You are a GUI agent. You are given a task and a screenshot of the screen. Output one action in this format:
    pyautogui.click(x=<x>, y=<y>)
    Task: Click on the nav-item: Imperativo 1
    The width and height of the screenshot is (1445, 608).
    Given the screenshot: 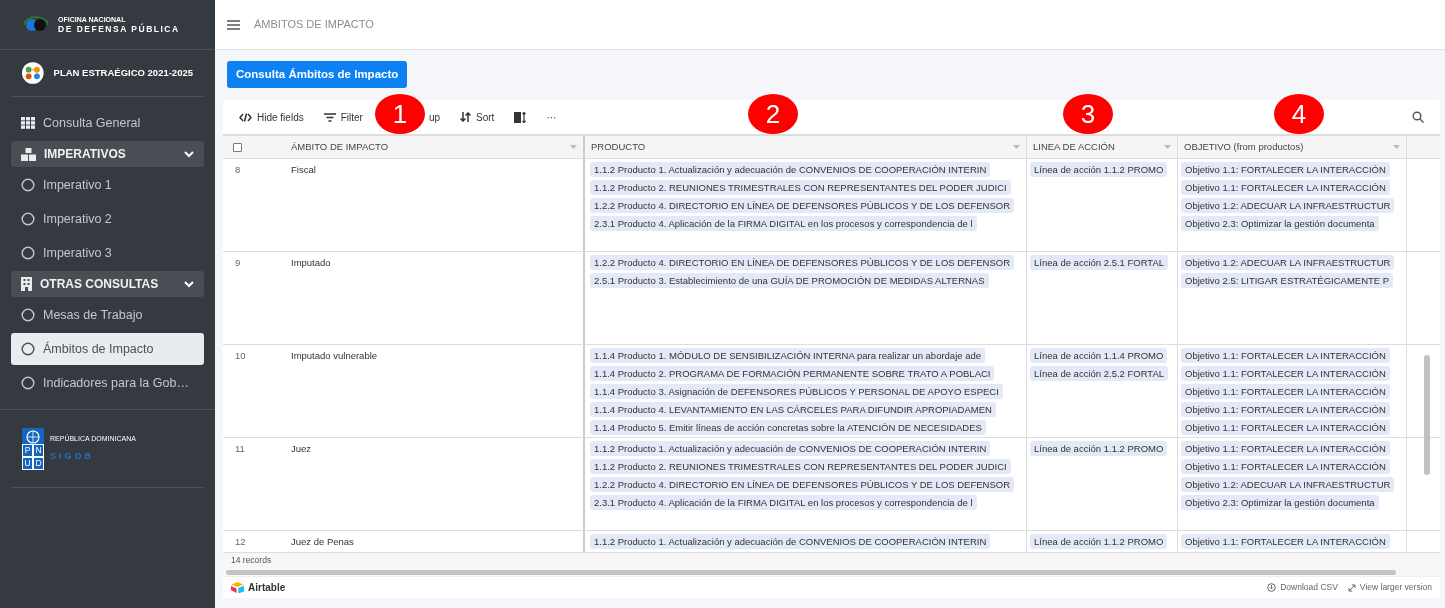 What is the action you would take?
    pyautogui.click(x=107, y=185)
    